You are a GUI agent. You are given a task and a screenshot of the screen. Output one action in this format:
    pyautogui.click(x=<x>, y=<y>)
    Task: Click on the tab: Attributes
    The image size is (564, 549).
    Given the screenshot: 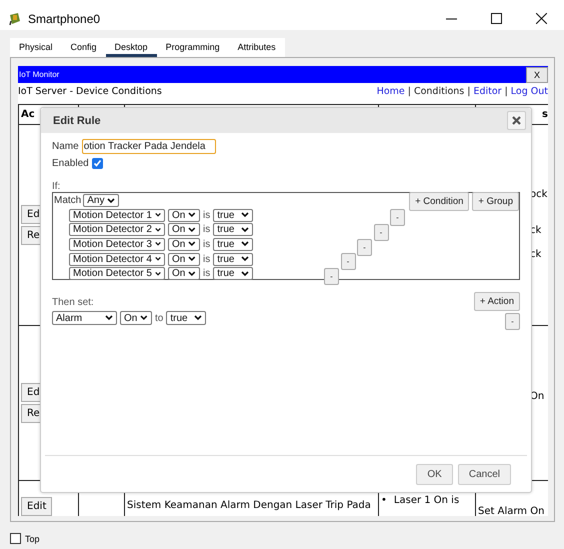 What is the action you would take?
    pyautogui.click(x=256, y=47)
    